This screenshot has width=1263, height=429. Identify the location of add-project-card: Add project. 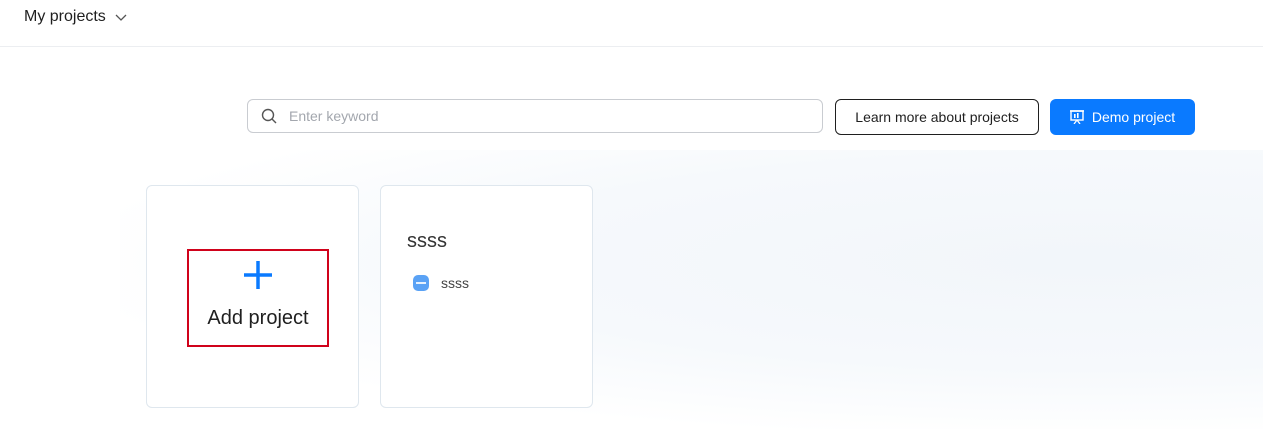
(252, 296).